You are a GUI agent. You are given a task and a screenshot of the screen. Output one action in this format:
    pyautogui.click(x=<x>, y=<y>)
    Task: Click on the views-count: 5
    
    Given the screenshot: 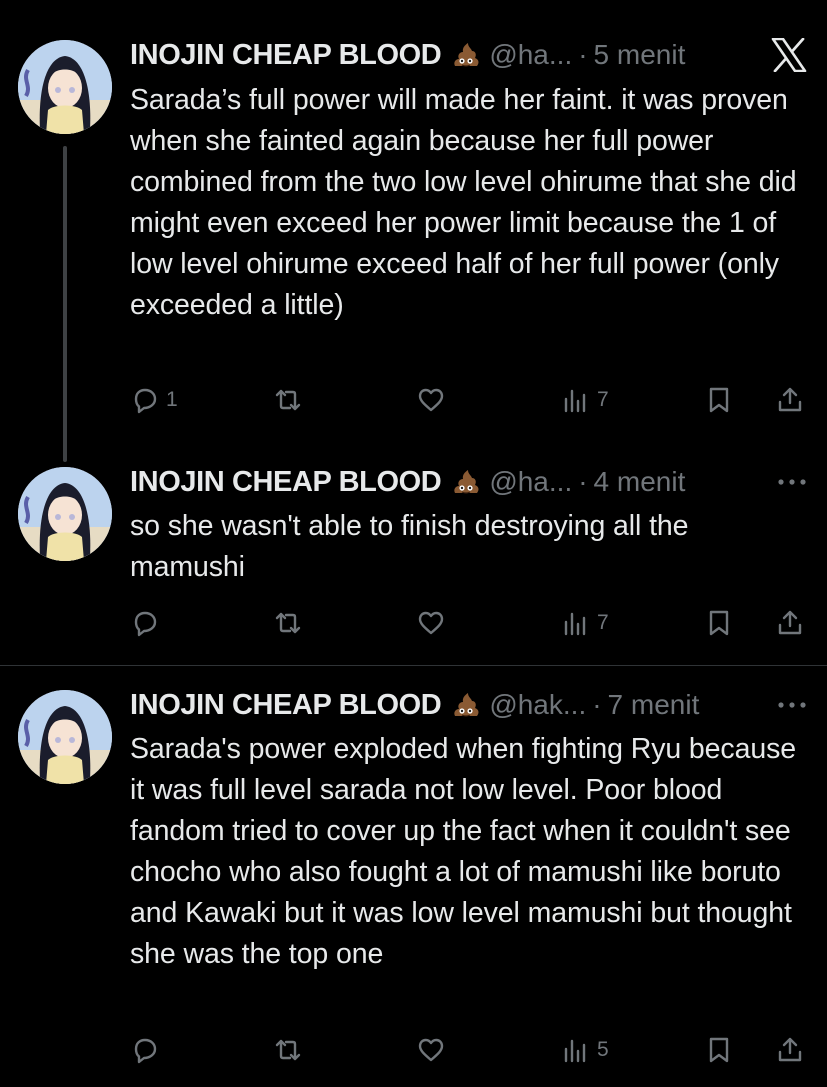 What is the action you would take?
    pyautogui.click(x=603, y=1049)
    